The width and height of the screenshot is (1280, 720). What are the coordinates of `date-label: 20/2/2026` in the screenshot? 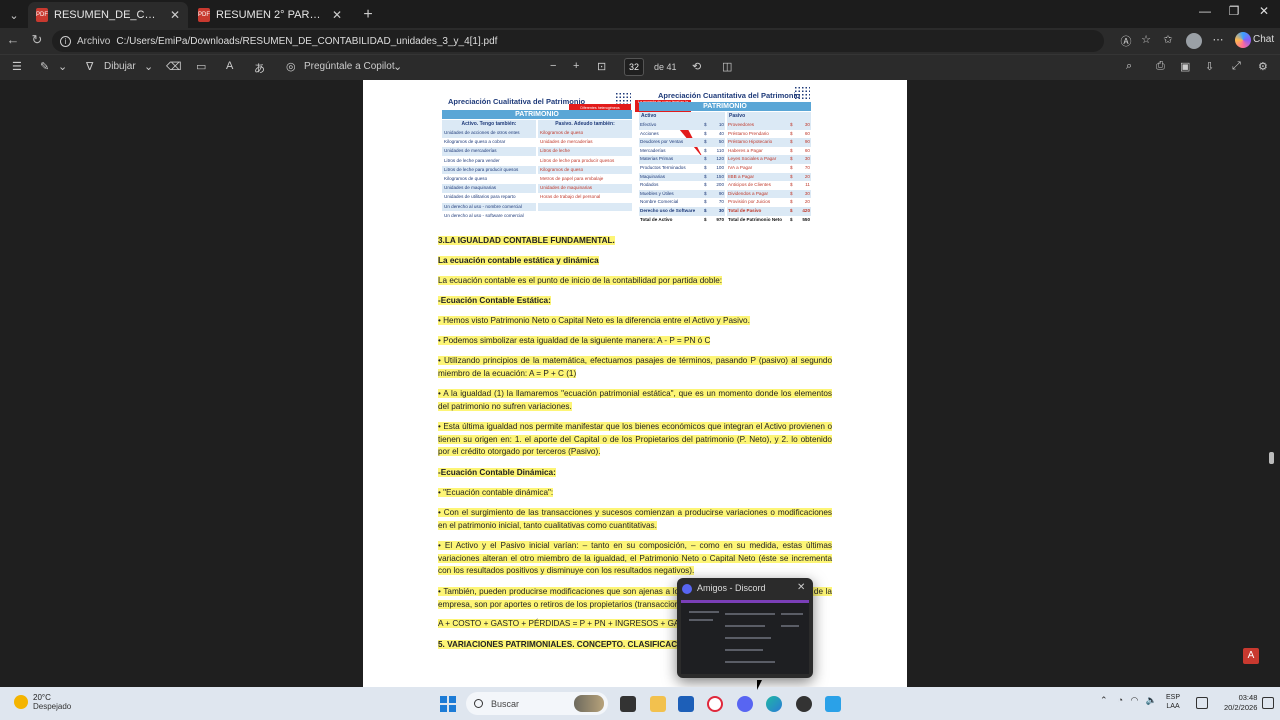 It's located at (1241, 707).